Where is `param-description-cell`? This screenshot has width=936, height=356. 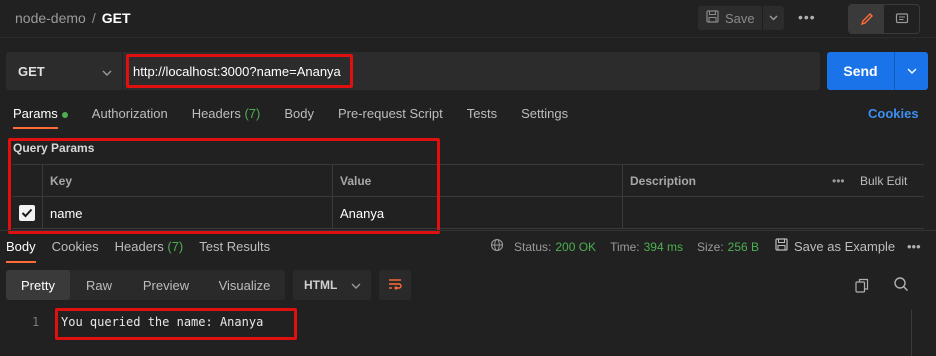
param-description-cell is located at coordinates (626, 213).